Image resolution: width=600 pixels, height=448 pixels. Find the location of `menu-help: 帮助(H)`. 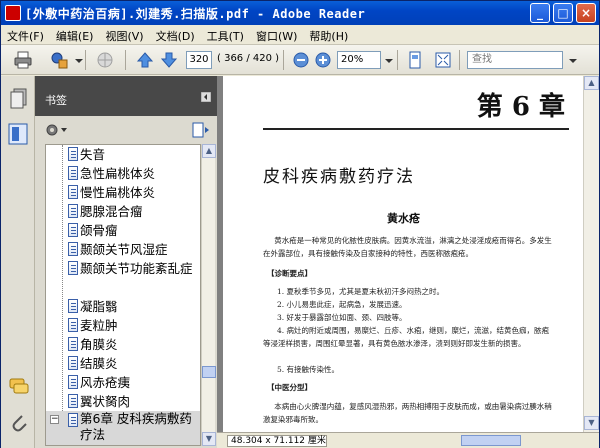

menu-help: 帮助(H) is located at coordinates (328, 34).